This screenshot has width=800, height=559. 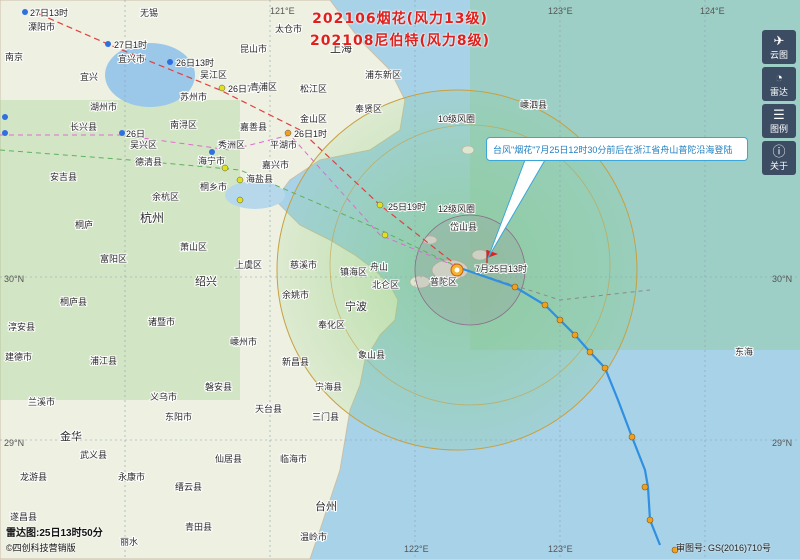 I want to click on place-label: 宜兴, so click(x=89, y=77).